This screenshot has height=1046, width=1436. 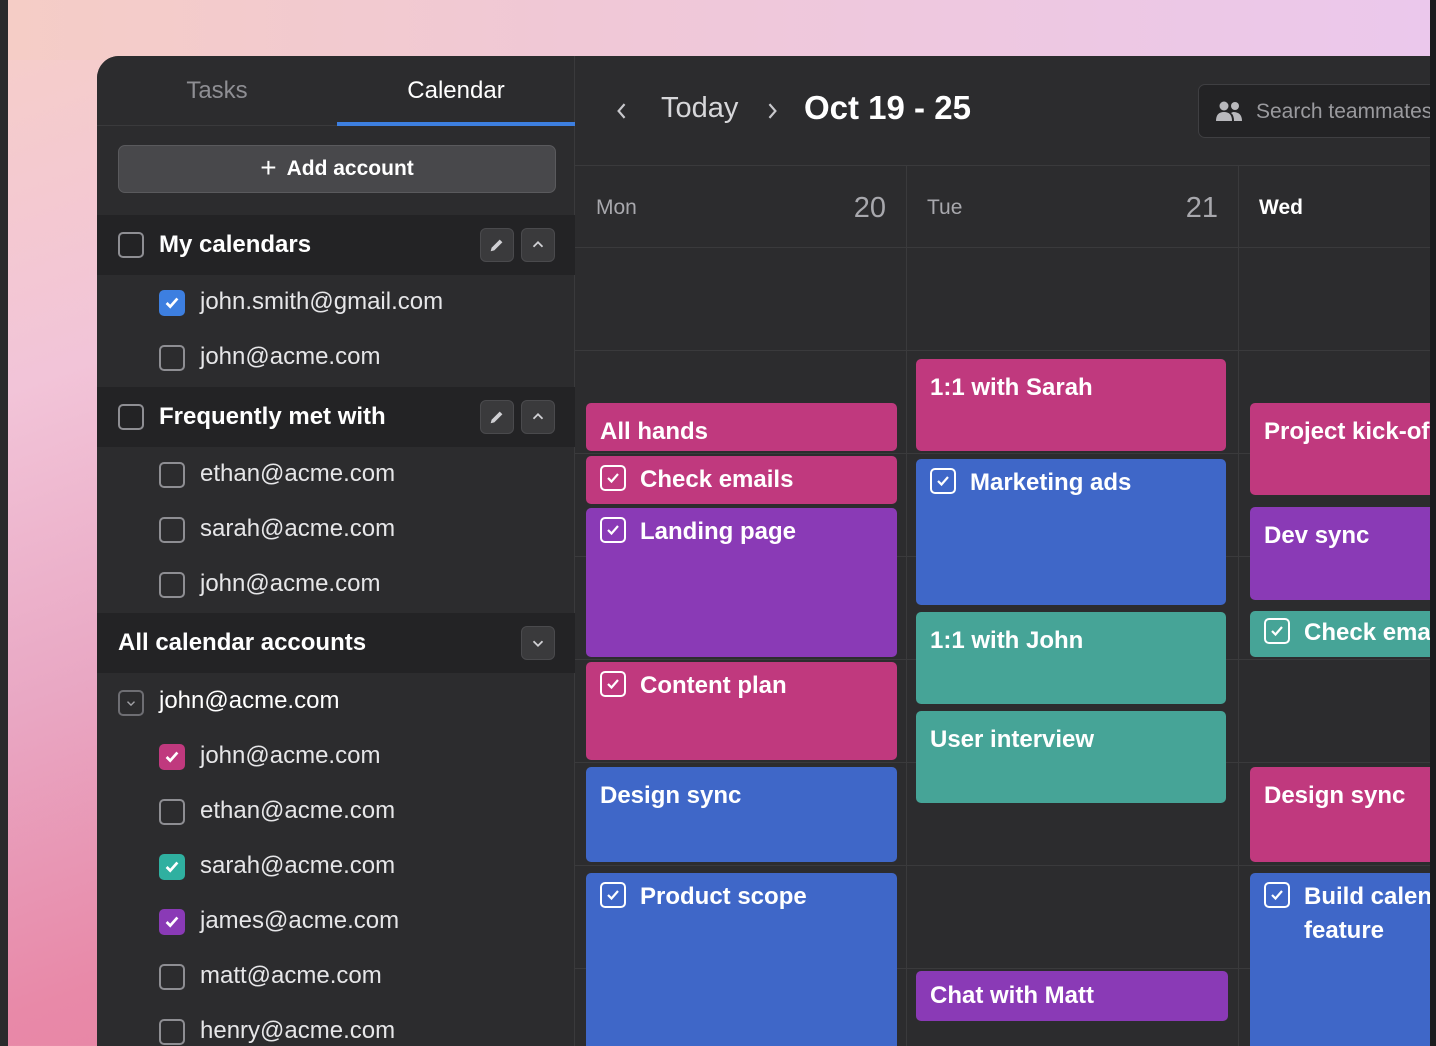 I want to click on search-placeholder: Search teammates, so click(x=1343, y=111).